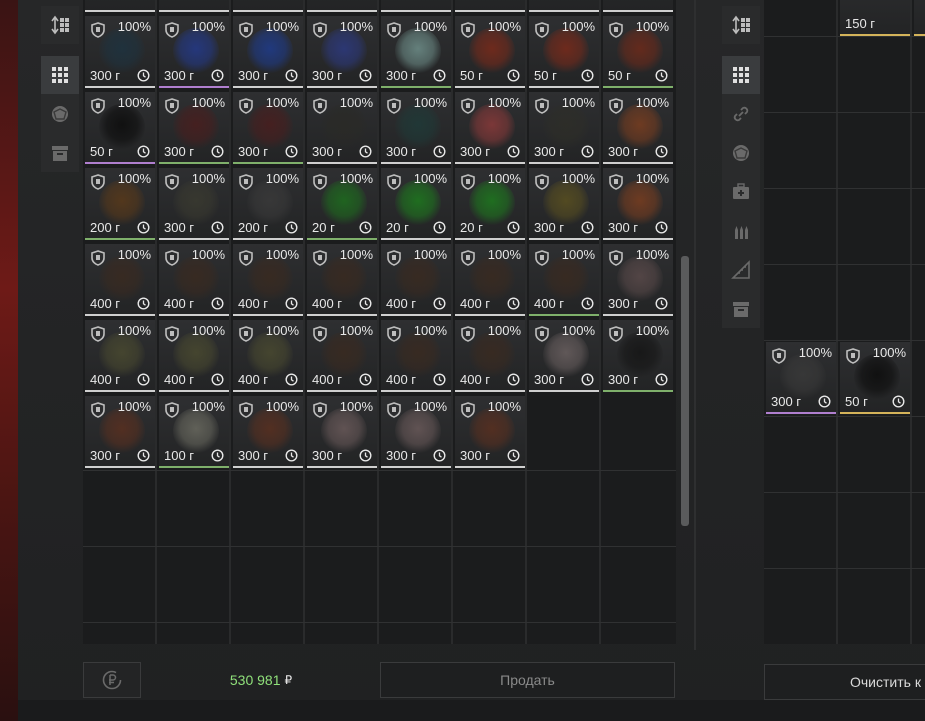 The image size is (925, 721). Describe the element at coordinates (741, 75) in the screenshot. I see `filter-all-items-button` at that location.